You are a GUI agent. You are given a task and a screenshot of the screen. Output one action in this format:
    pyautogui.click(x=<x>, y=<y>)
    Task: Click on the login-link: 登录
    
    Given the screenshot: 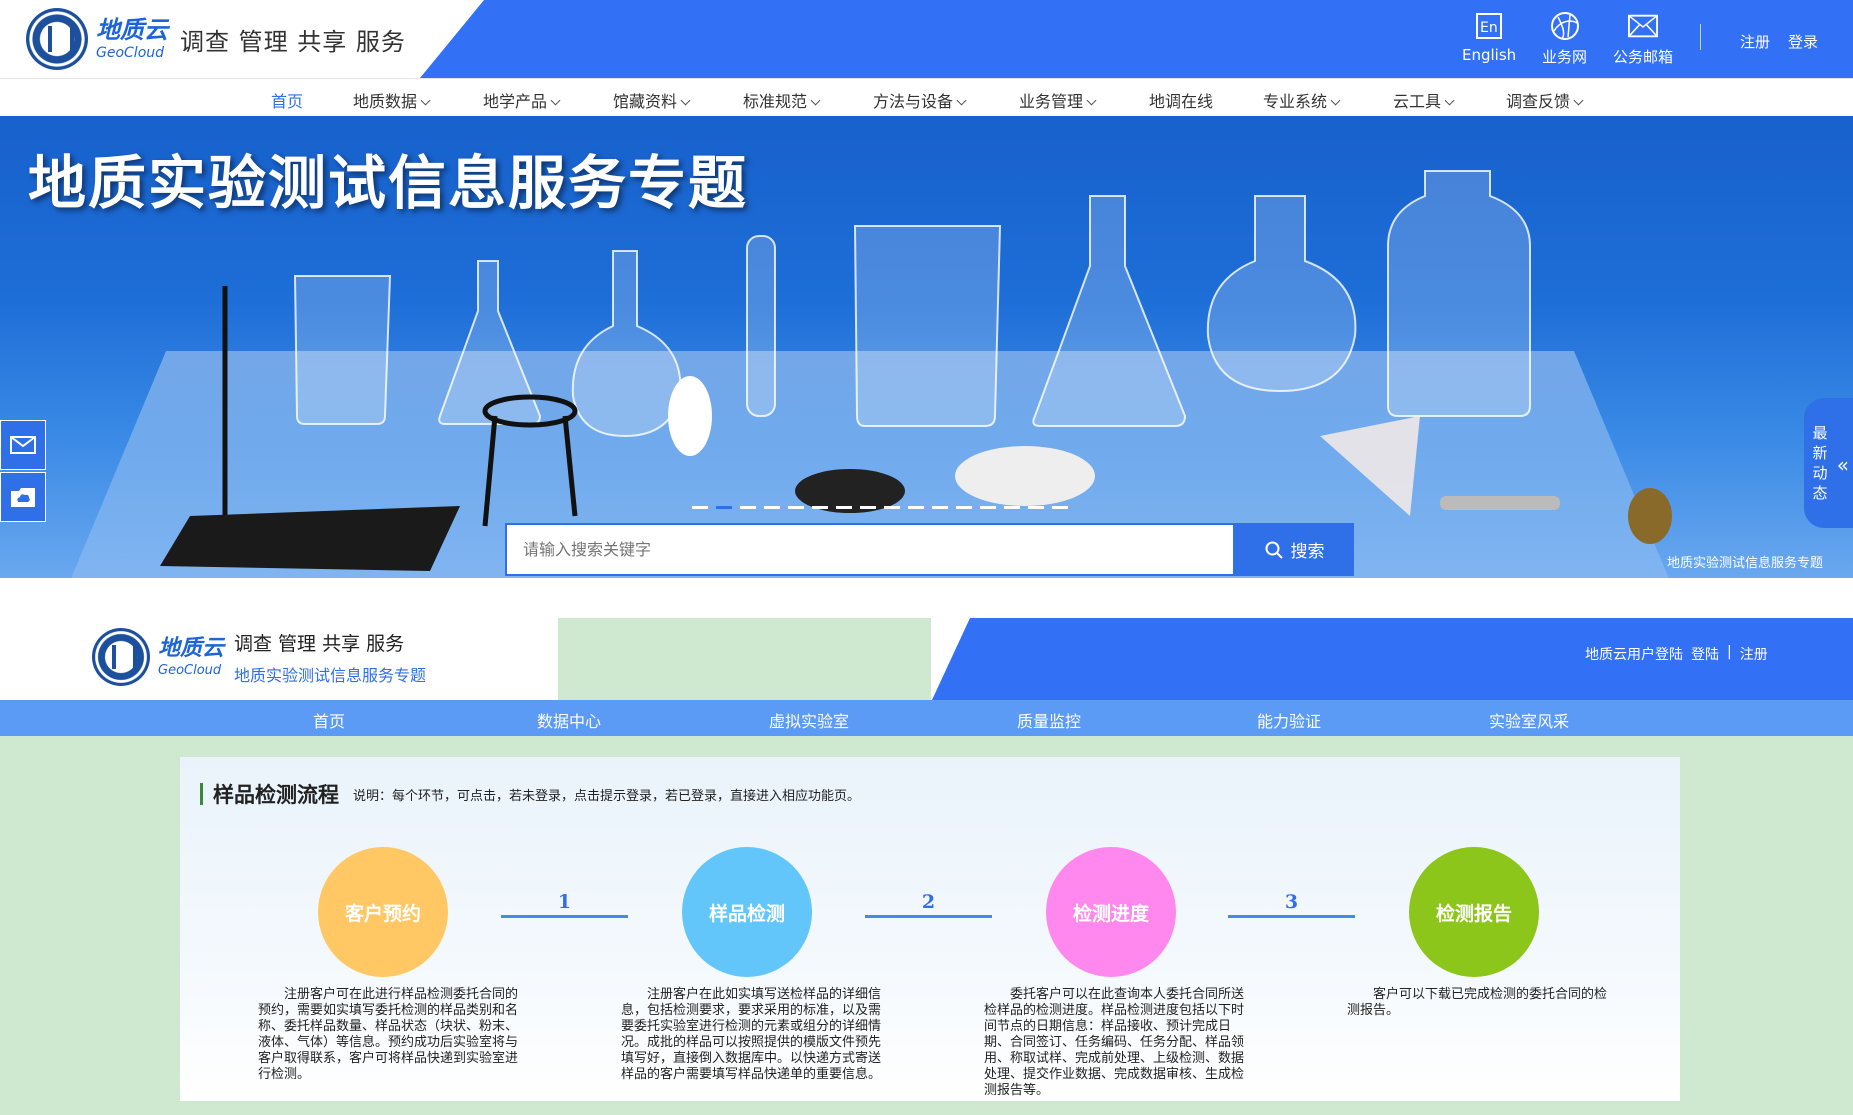 What is the action you would take?
    pyautogui.click(x=1803, y=41)
    